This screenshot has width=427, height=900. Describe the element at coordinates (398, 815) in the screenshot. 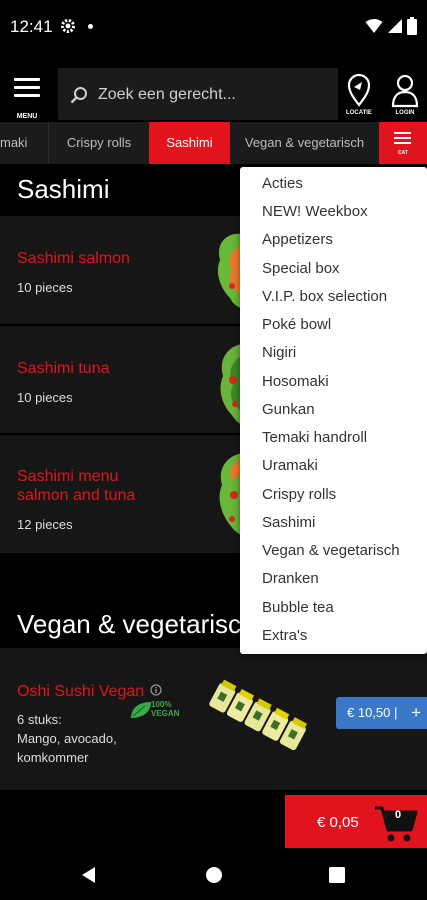

I see `cart-count: 0` at that location.